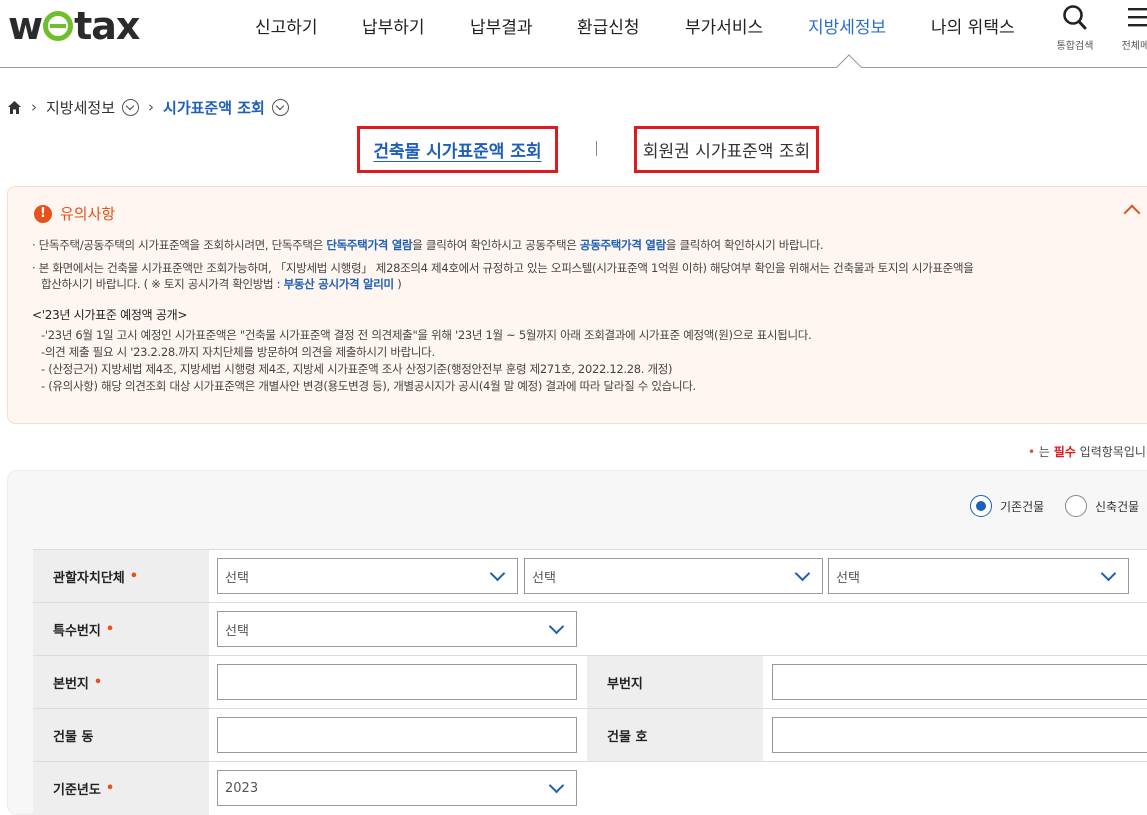 The image size is (1147, 815). I want to click on district-select: 선택, so click(978, 576).